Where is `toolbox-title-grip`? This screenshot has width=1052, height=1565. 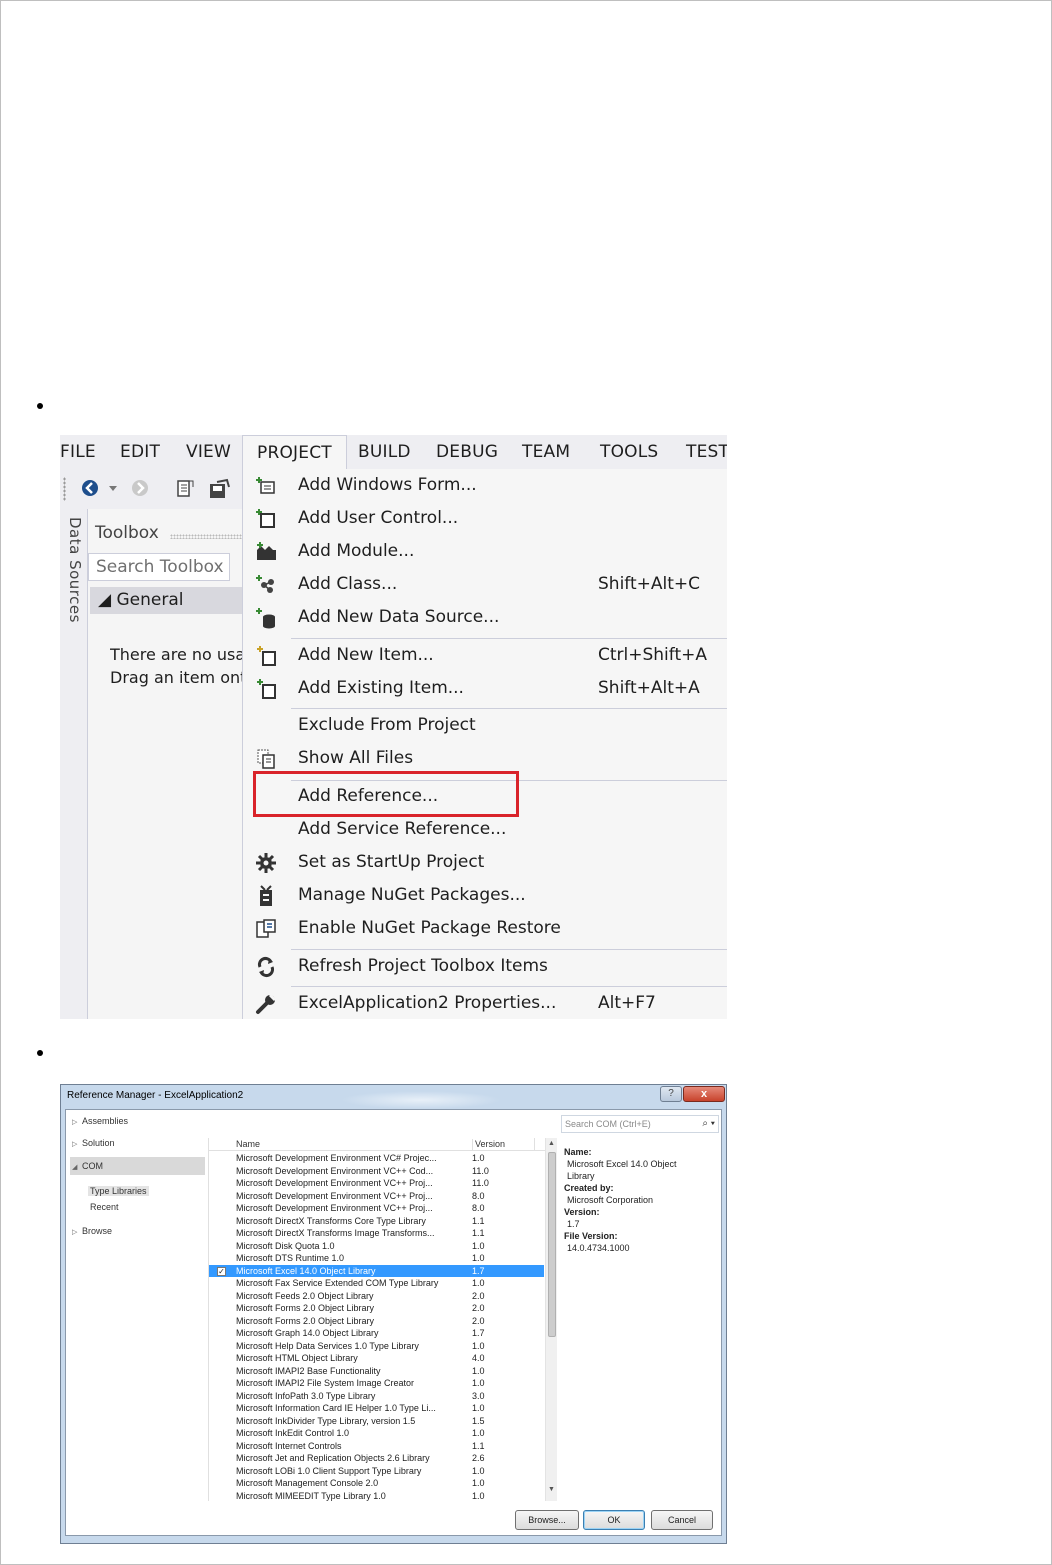 toolbox-title-grip is located at coordinates (206, 536).